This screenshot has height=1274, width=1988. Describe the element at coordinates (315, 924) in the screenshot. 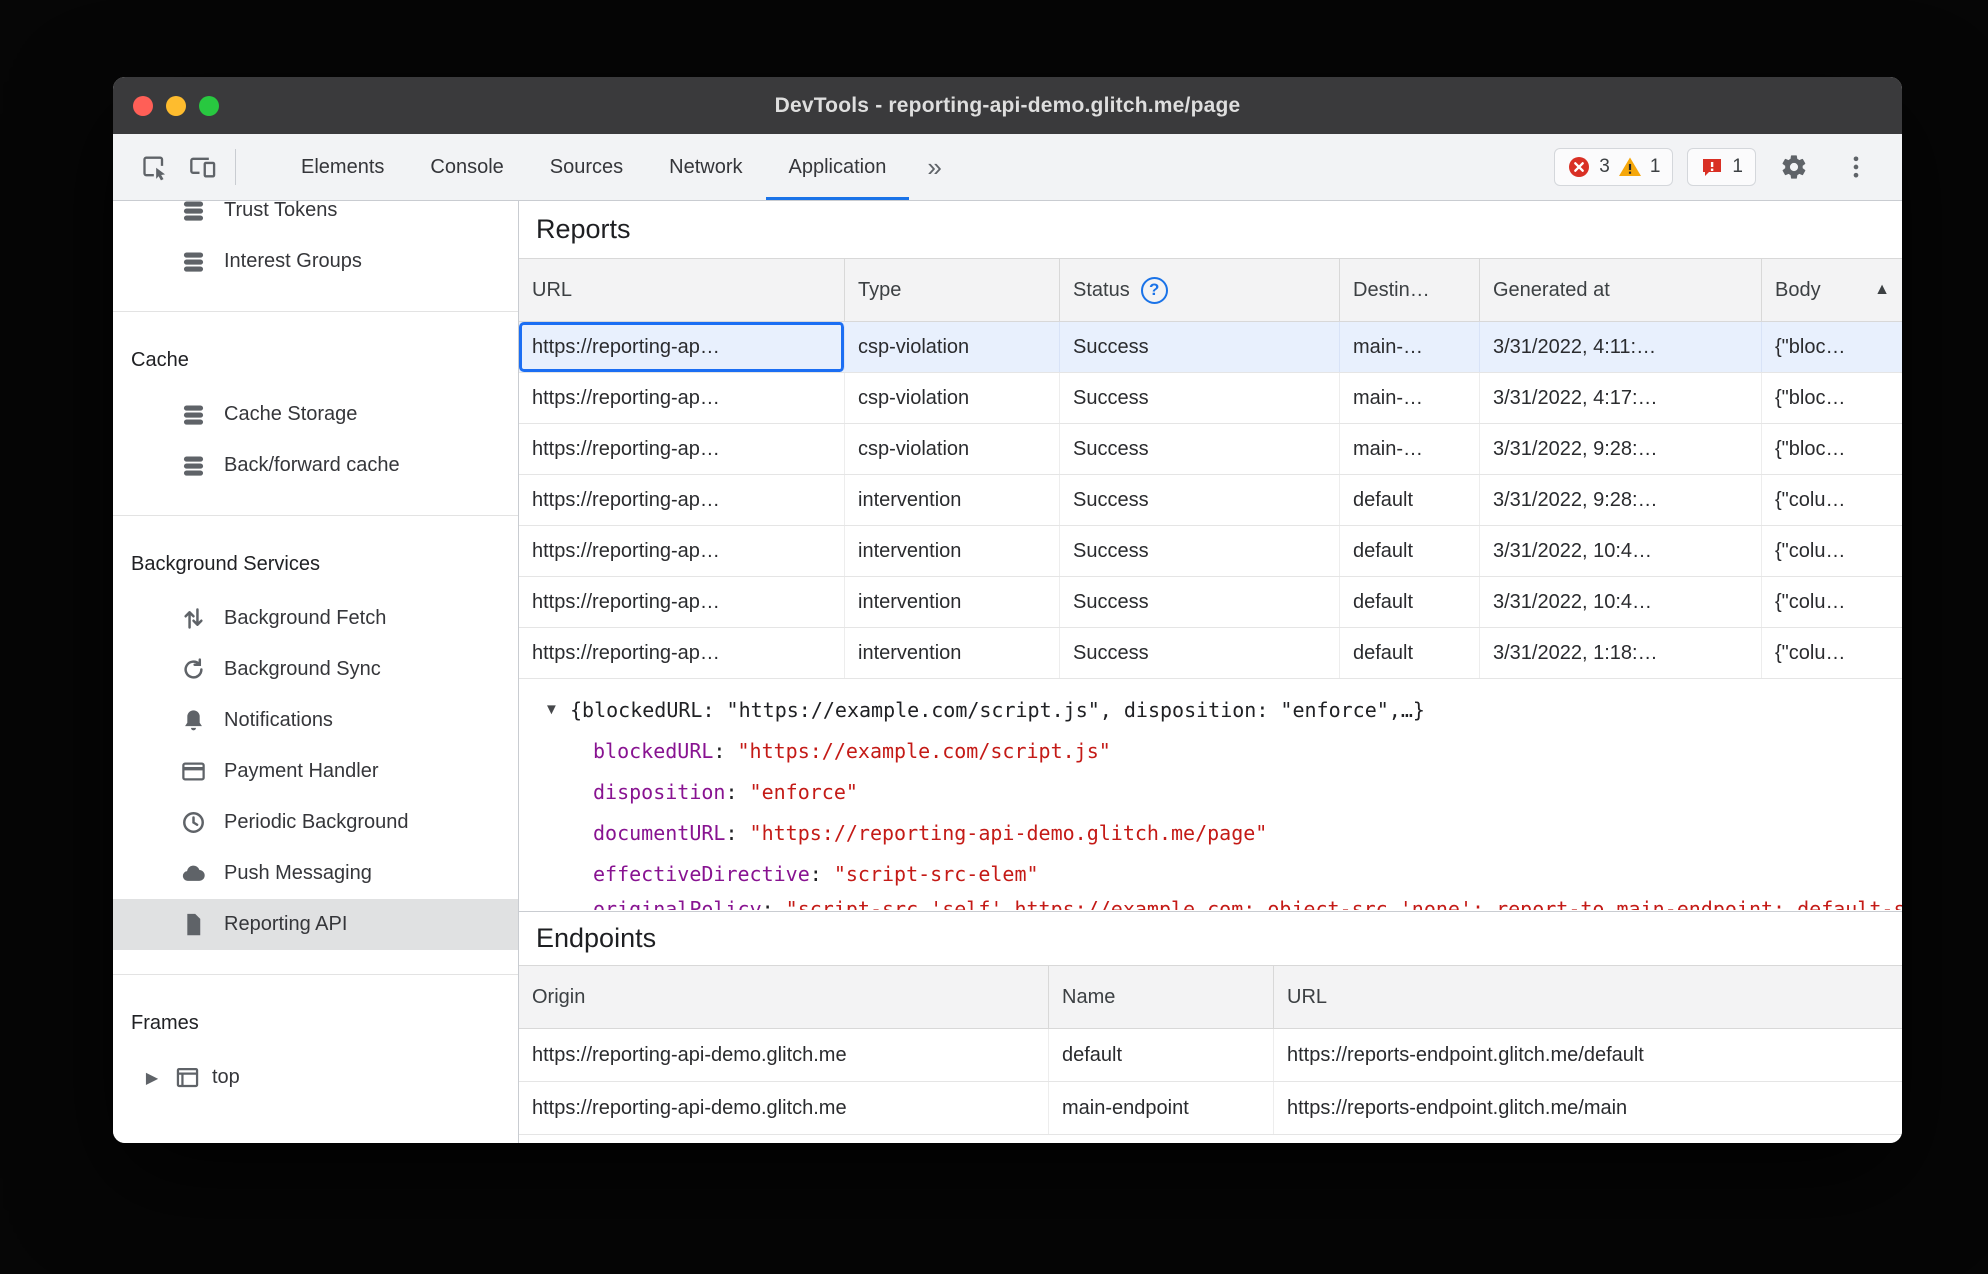

I see `sidebar-item-reporting-api: Reporting API` at that location.